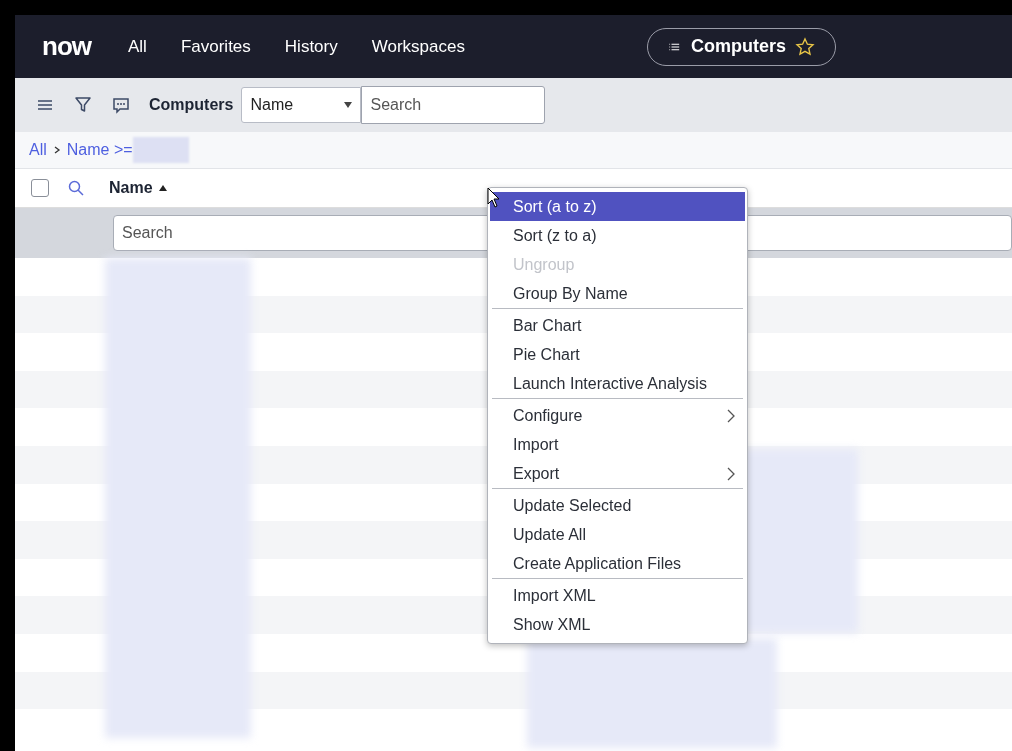  What do you see at coordinates (544, 264) in the screenshot?
I see `menu-item: Ungroup` at bounding box center [544, 264].